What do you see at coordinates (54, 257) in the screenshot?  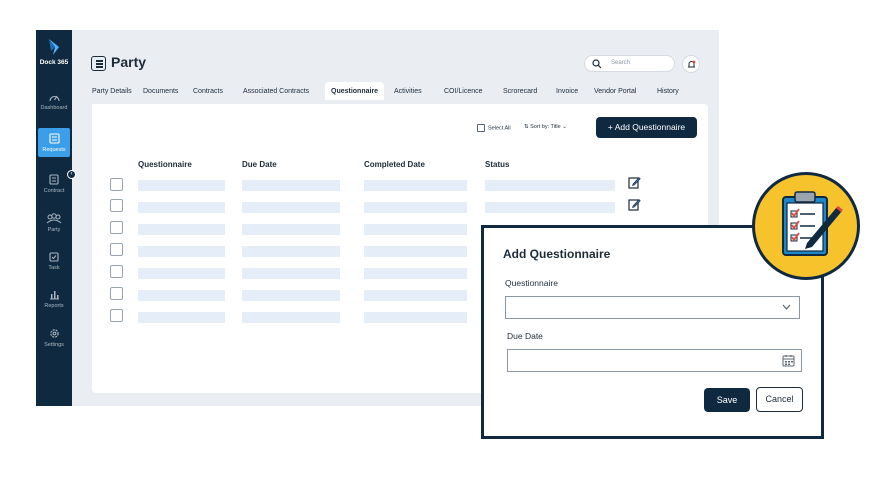 I see `task-icon` at bounding box center [54, 257].